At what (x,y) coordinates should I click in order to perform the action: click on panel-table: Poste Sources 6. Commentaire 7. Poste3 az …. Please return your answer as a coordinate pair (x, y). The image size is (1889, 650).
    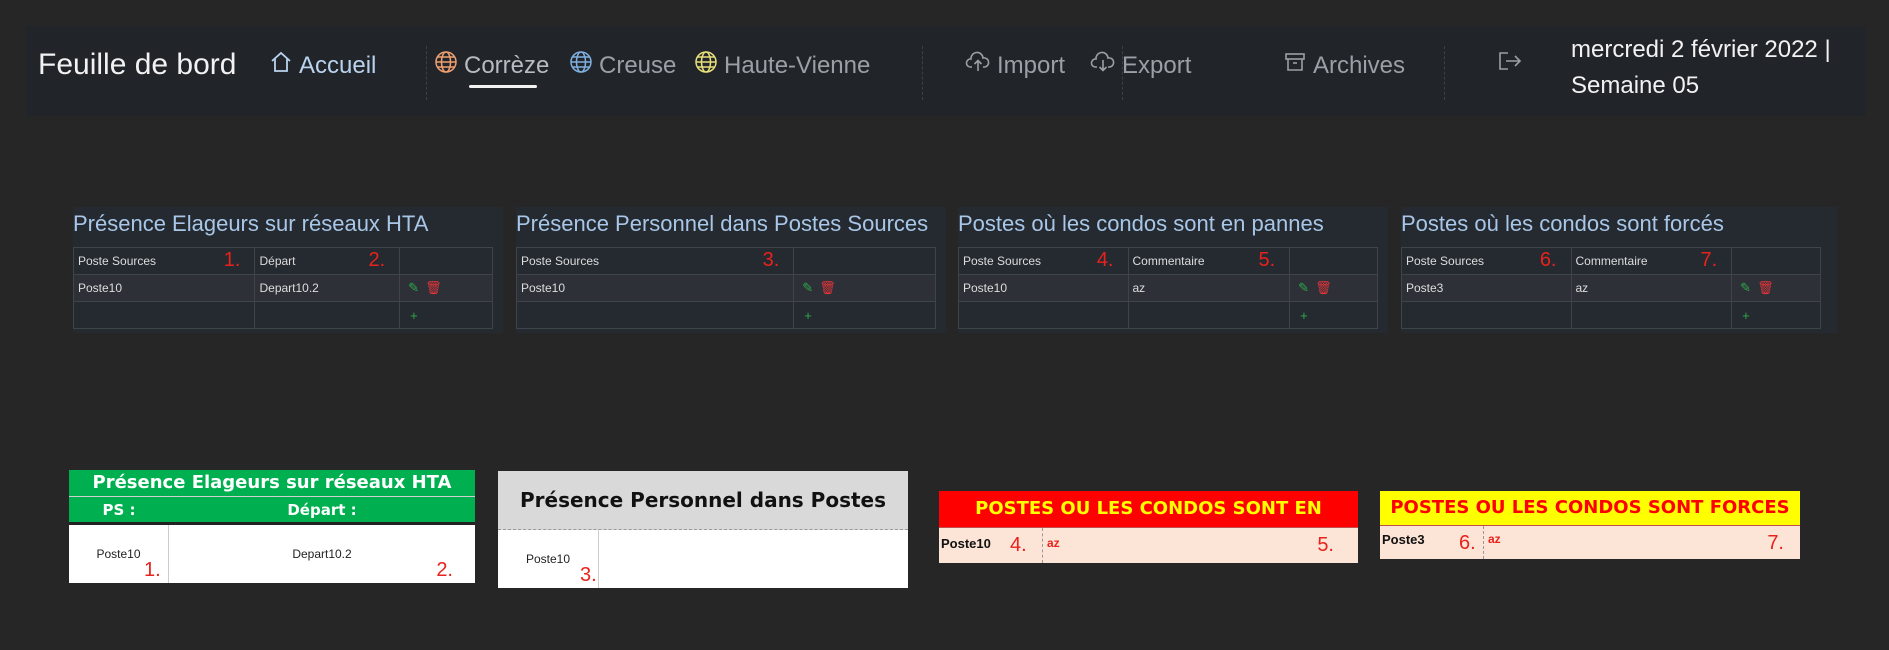
    Looking at the image, I should click on (1611, 288).